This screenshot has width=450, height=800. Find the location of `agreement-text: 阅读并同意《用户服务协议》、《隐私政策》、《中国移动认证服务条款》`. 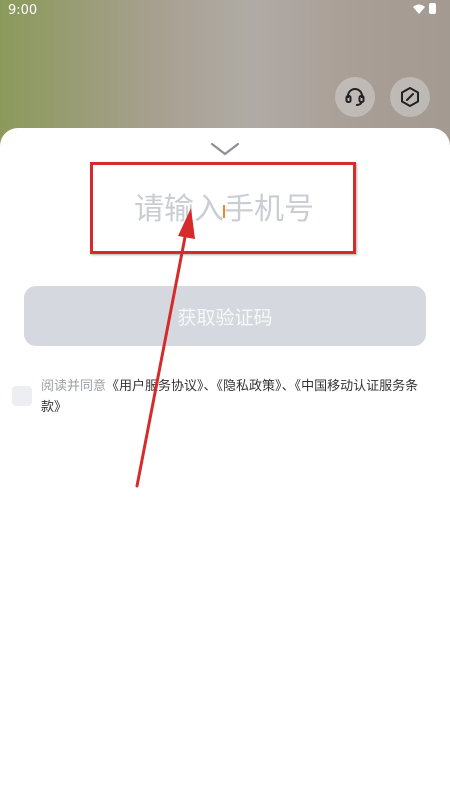

agreement-text: 阅读并同意《用户服务协议》、《隐私政策》、《中国移动认证服务条款》 is located at coordinates (236, 397).